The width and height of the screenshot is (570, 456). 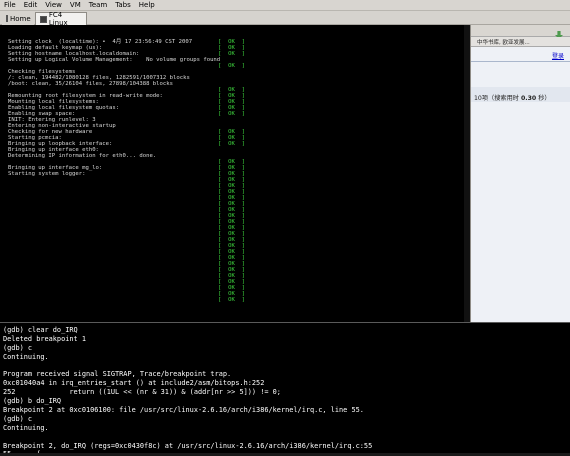 What do you see at coordinates (44, 338) in the screenshot?
I see `gdb-line: Deleted breakpoint 1` at bounding box center [44, 338].